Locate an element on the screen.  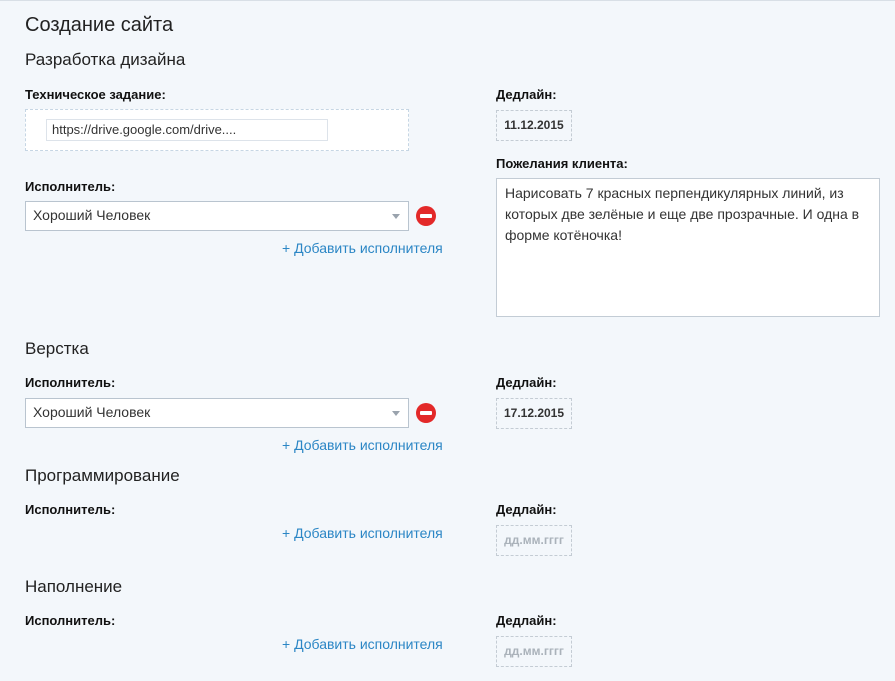
executor-label-design: Исполнитель: is located at coordinates (70, 186).